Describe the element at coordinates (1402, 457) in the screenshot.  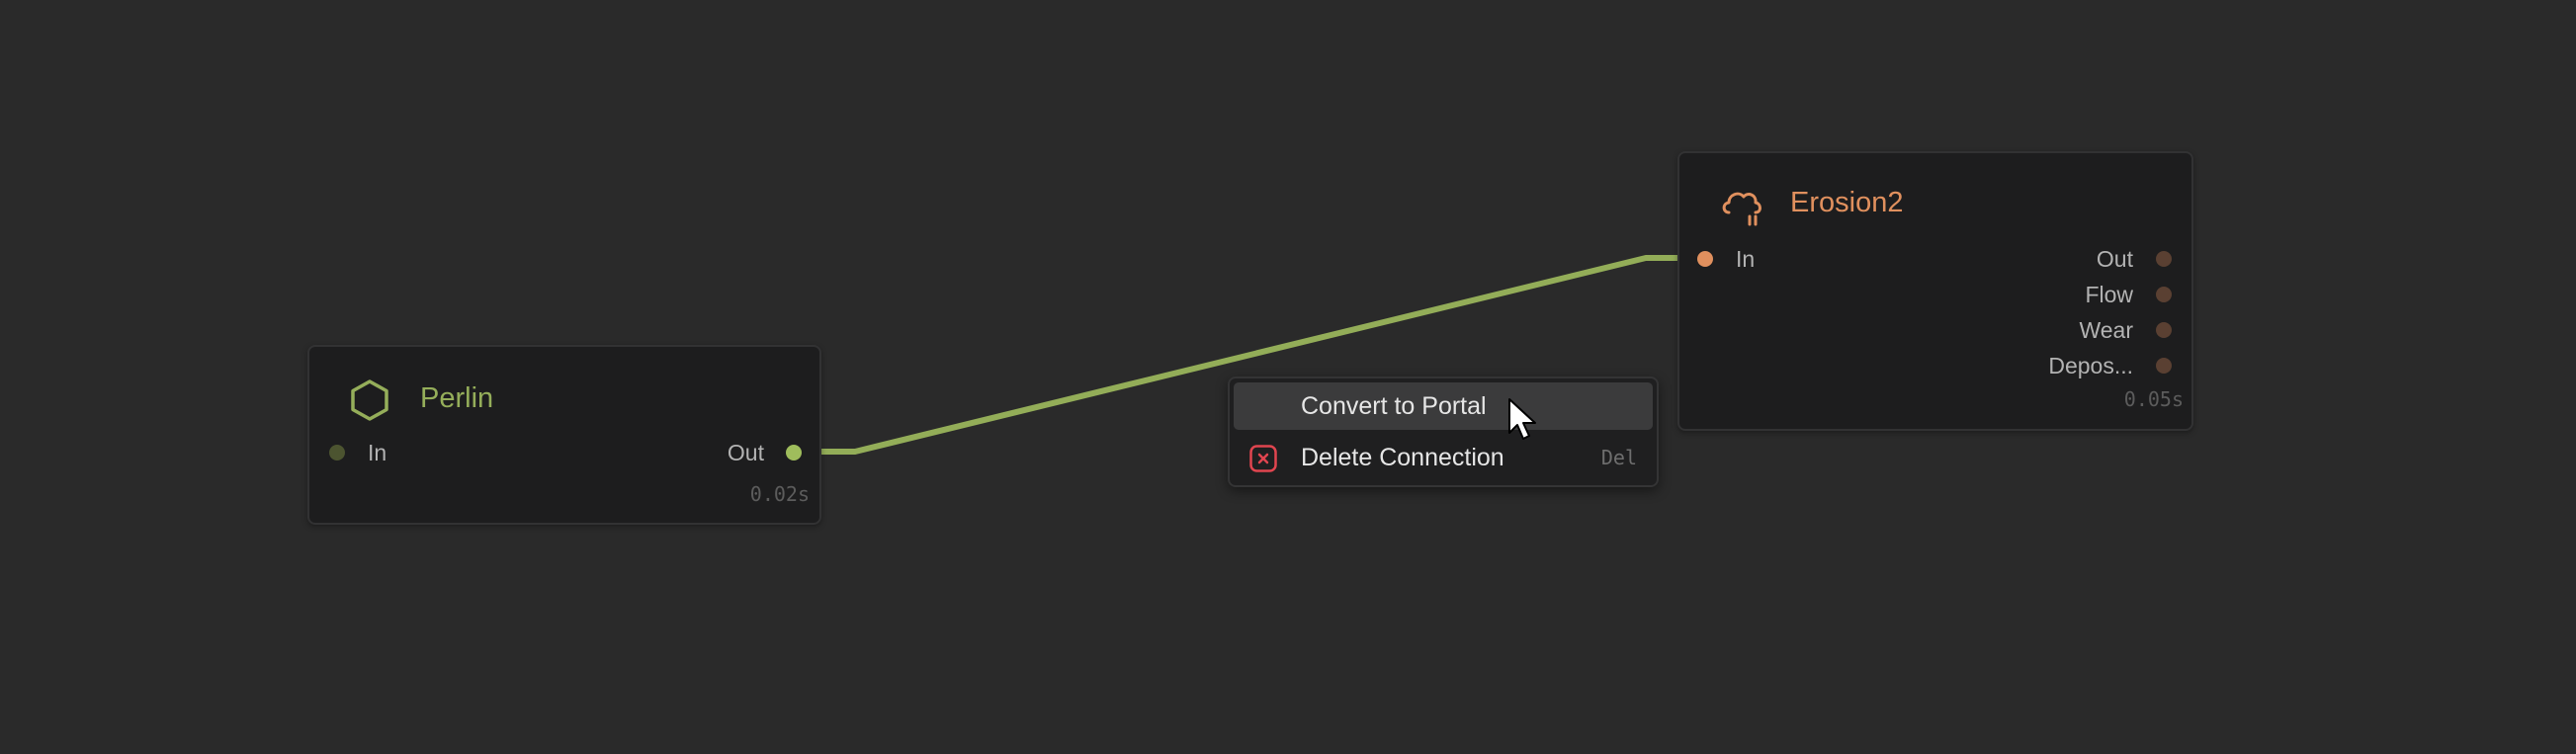
I see `menu-item-label: Delete Connection` at that location.